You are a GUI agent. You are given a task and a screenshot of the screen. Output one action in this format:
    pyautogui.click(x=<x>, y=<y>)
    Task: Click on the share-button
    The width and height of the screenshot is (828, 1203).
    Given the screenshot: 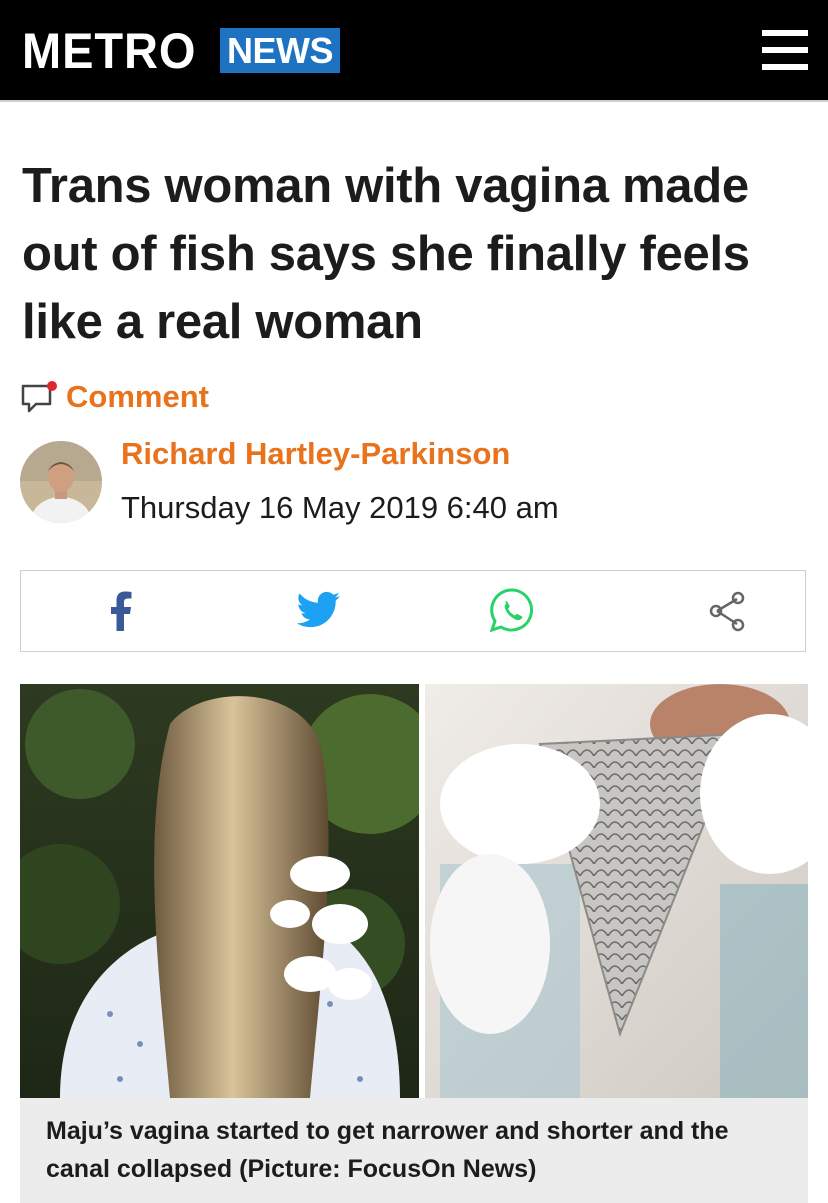 What is the action you would take?
    pyautogui.click(x=728, y=611)
    